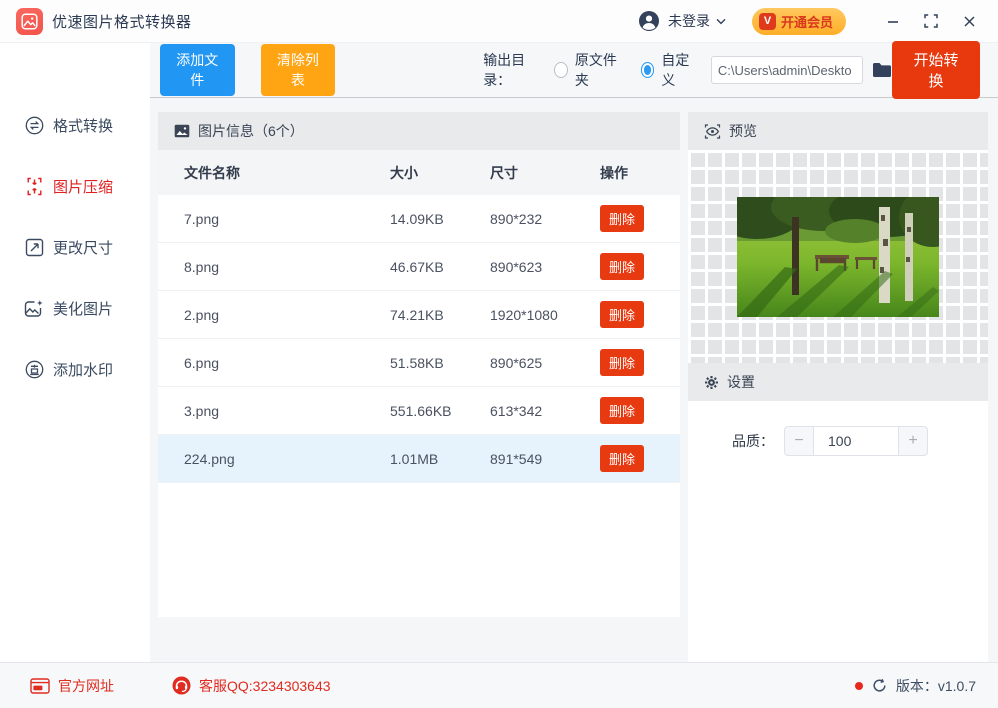  Describe the element at coordinates (524, 314) in the screenshot. I see `file-dimensions: 1920*1080` at that location.